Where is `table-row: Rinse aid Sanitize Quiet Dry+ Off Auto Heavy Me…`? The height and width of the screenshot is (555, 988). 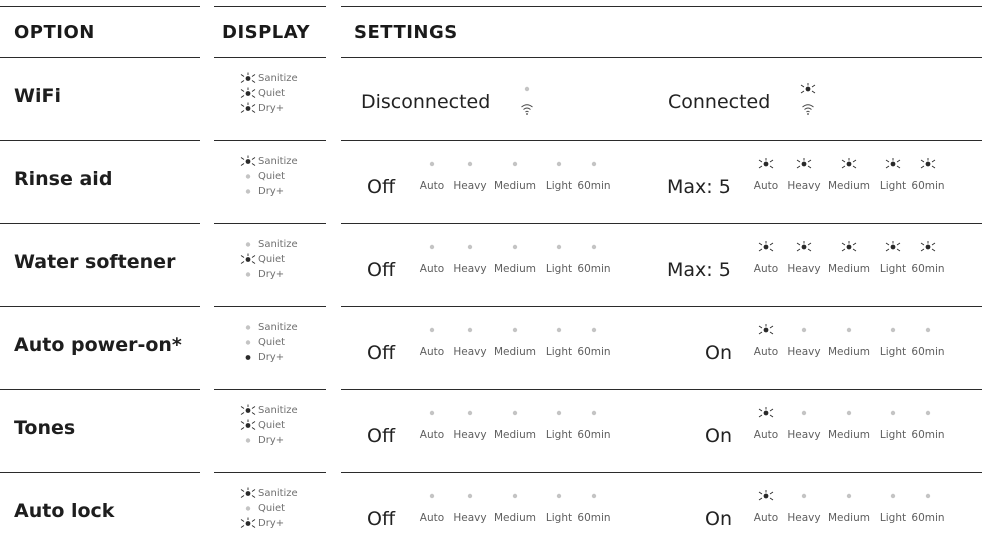 table-row: Rinse aid Sanitize Quiet Dry+ Off Auto Heavy Me… is located at coordinates (494, 181).